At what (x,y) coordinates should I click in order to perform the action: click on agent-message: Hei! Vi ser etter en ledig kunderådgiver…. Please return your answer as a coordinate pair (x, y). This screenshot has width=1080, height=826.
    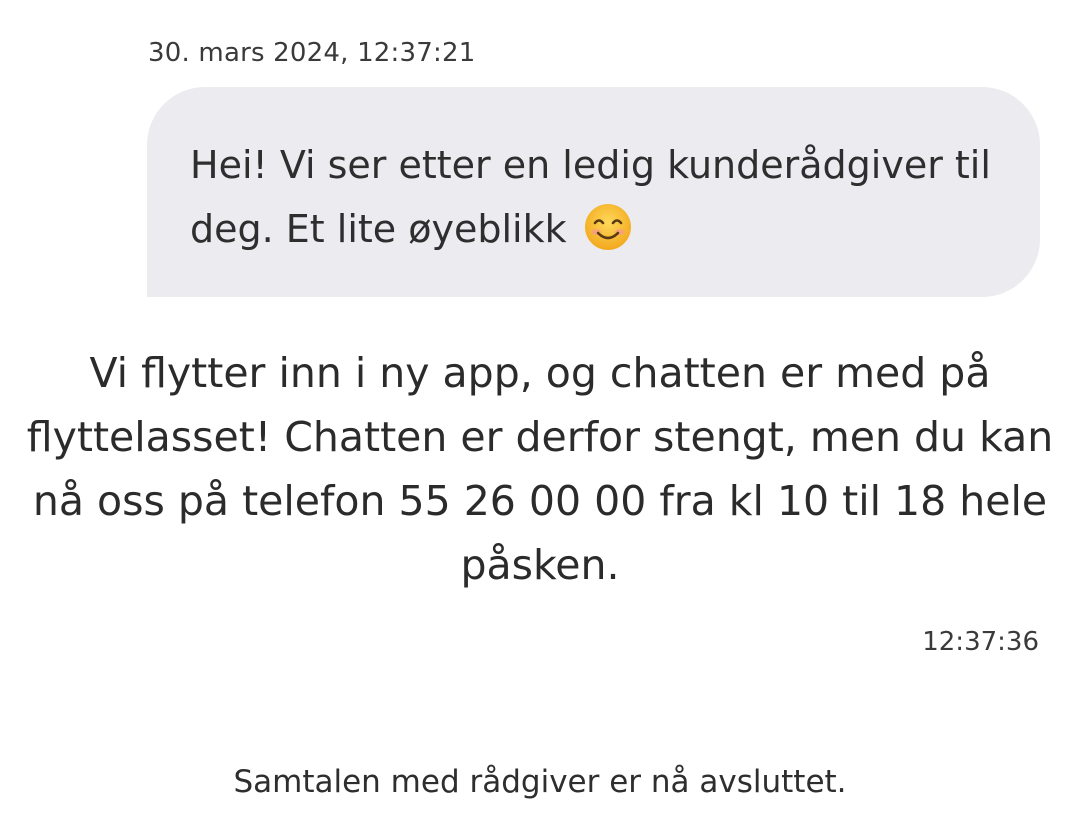
    Looking at the image, I should click on (605, 197).